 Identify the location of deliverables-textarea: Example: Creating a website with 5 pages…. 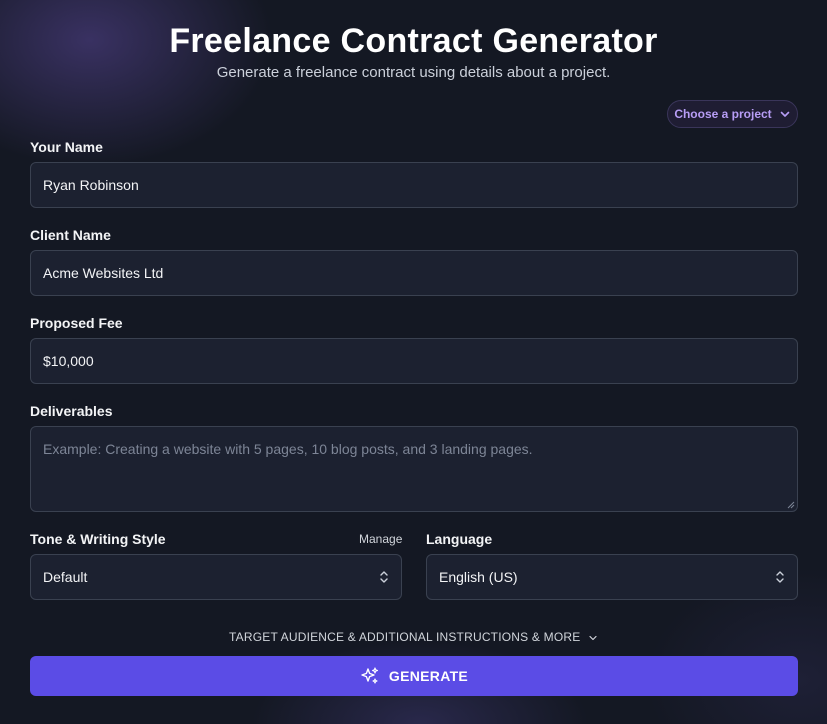
(414, 469).